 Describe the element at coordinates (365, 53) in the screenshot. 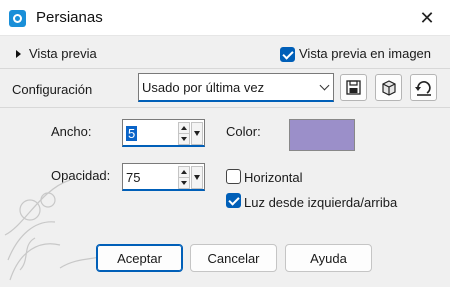

I see `image-preview-label: Vista previa en imagen` at that location.